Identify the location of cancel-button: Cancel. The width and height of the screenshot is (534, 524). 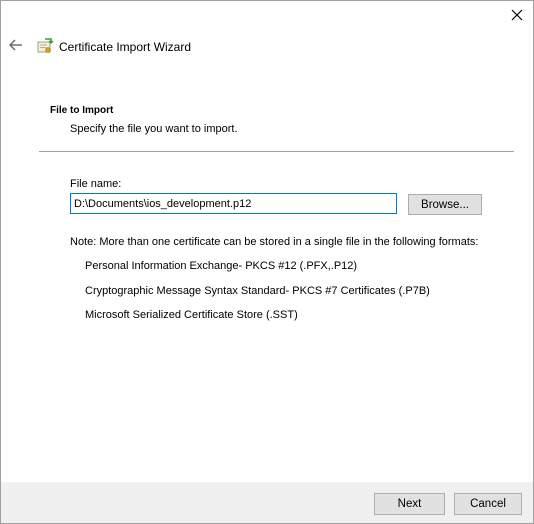
(488, 504).